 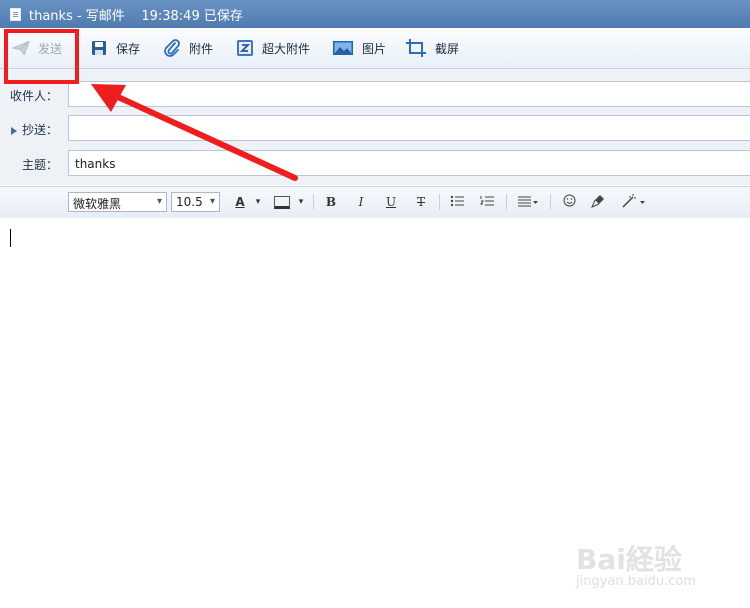 I want to click on annotation-arrow, so click(x=194, y=132).